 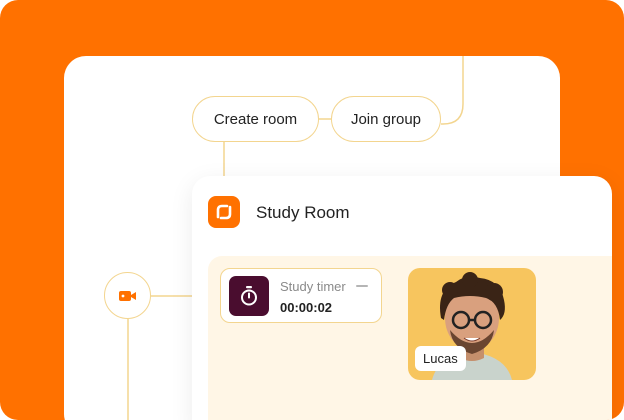 What do you see at coordinates (224, 212) in the screenshot?
I see `brand-logo-icon` at bounding box center [224, 212].